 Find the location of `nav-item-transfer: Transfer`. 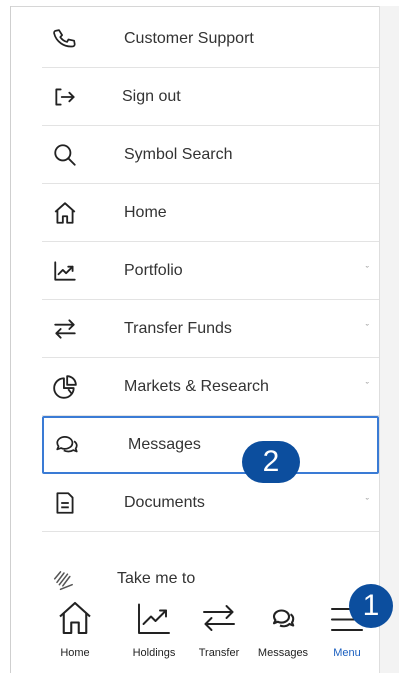

nav-item-transfer: Transfer is located at coordinates (219, 629).